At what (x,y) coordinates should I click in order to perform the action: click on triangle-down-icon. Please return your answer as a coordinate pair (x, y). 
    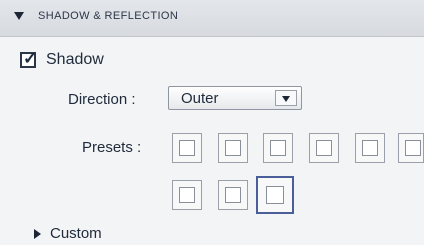
    Looking at the image, I should click on (19, 16).